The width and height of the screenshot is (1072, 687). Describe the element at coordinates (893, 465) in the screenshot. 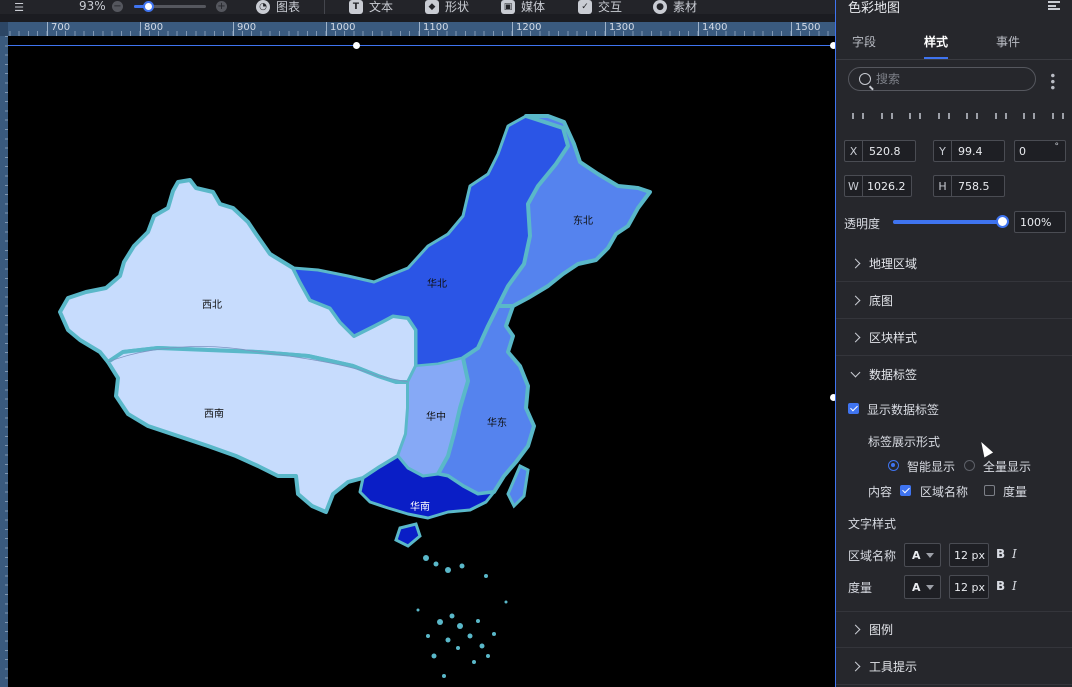

I see `smart-display-radio` at that location.